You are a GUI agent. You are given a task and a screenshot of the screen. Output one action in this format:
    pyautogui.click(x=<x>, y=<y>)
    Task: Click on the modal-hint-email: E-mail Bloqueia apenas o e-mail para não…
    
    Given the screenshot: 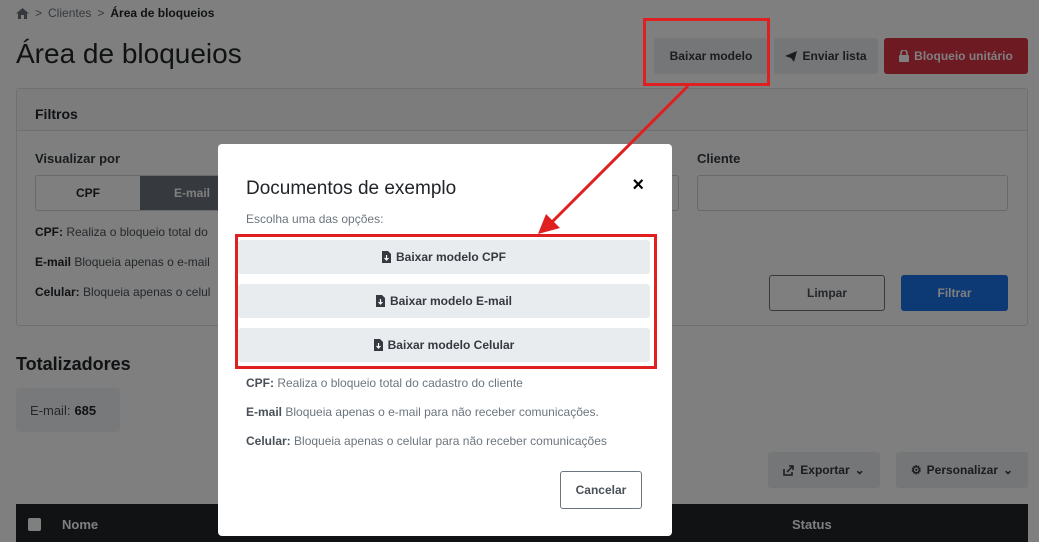 What is the action you would take?
    pyautogui.click(x=422, y=412)
    